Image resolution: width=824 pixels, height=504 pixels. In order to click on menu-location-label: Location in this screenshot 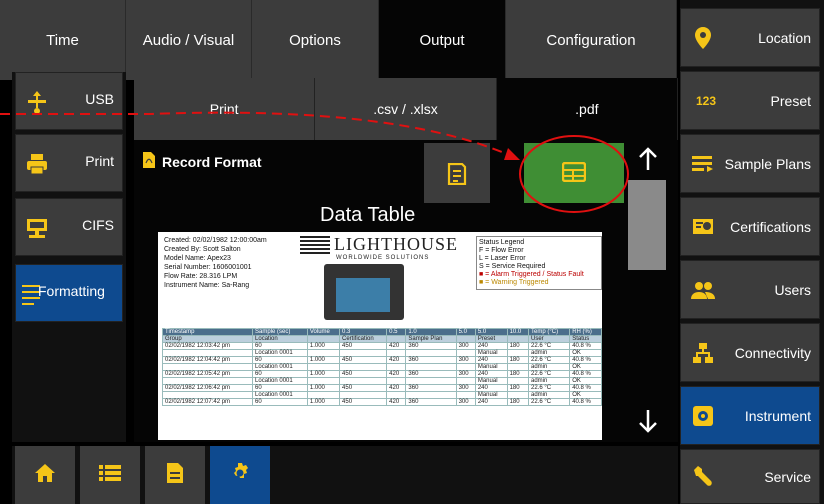, I will do `click(784, 37)`.